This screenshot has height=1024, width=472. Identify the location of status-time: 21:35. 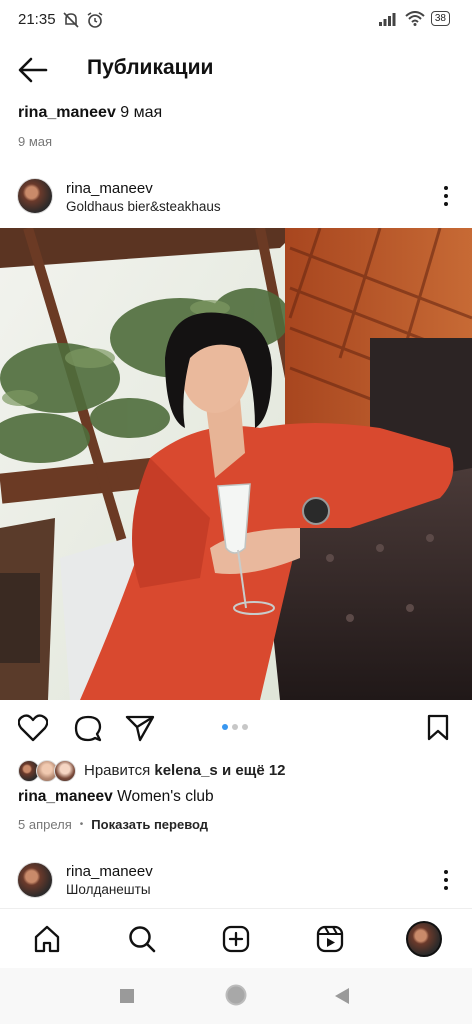
(37, 19).